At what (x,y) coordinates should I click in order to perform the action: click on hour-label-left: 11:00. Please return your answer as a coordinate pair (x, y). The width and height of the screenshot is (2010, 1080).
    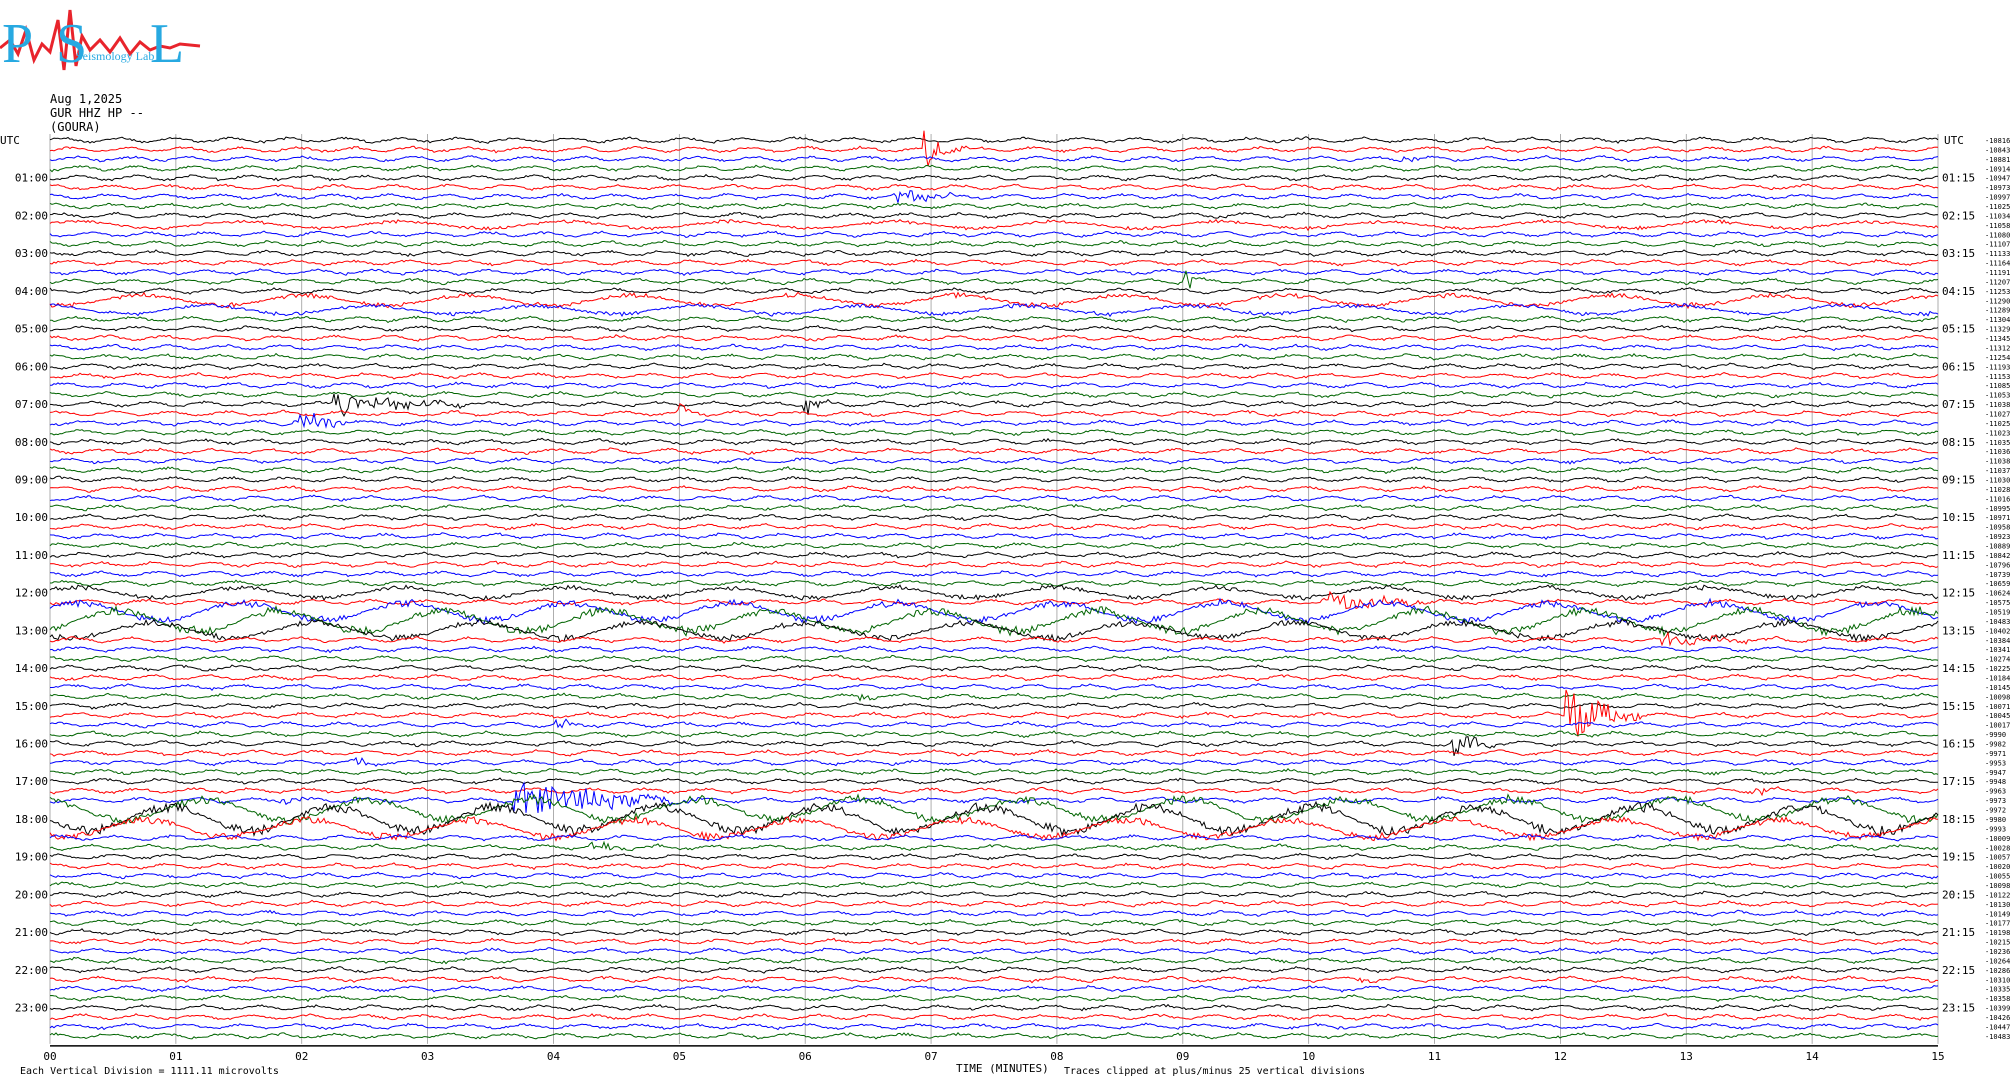
    Looking at the image, I should click on (31, 555).